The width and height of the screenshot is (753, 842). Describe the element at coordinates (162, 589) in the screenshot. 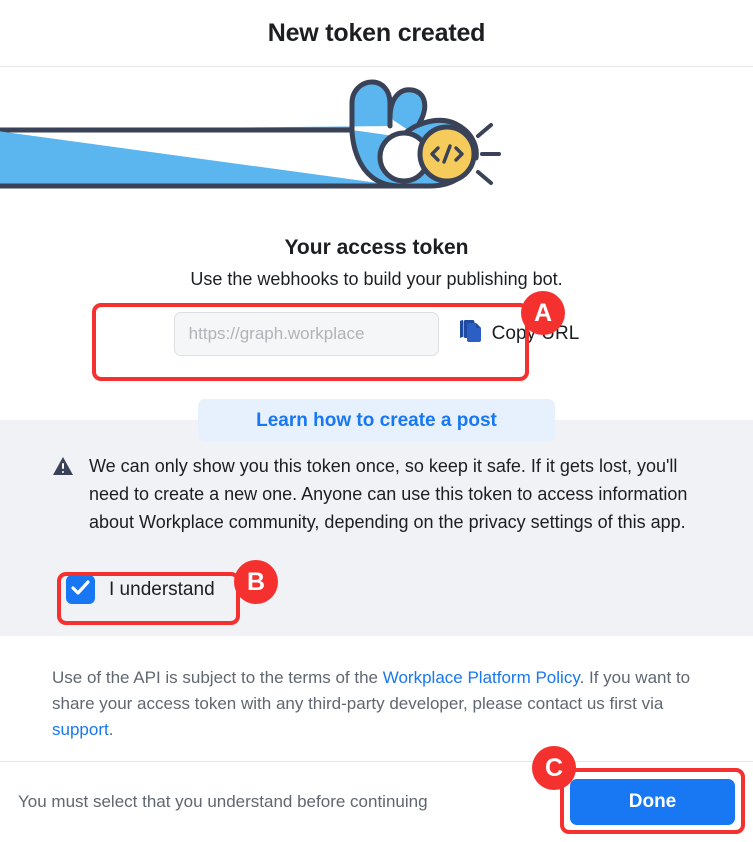

I see `i-understand-label: I understand` at that location.